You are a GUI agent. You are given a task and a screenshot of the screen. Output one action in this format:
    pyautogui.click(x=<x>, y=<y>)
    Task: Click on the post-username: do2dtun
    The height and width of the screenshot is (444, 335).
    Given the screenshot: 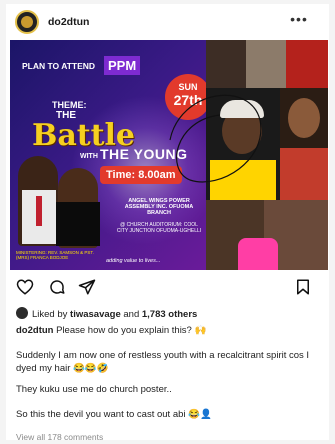 What is the action you would take?
    pyautogui.click(x=68, y=22)
    